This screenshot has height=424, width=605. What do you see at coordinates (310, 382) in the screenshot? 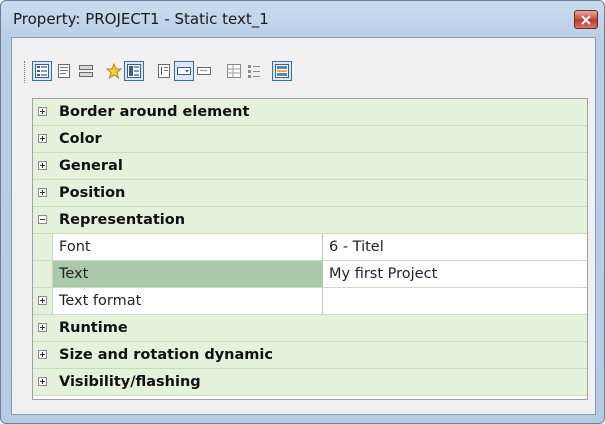
I see `category-row: Visibility/flashing` at bounding box center [310, 382].